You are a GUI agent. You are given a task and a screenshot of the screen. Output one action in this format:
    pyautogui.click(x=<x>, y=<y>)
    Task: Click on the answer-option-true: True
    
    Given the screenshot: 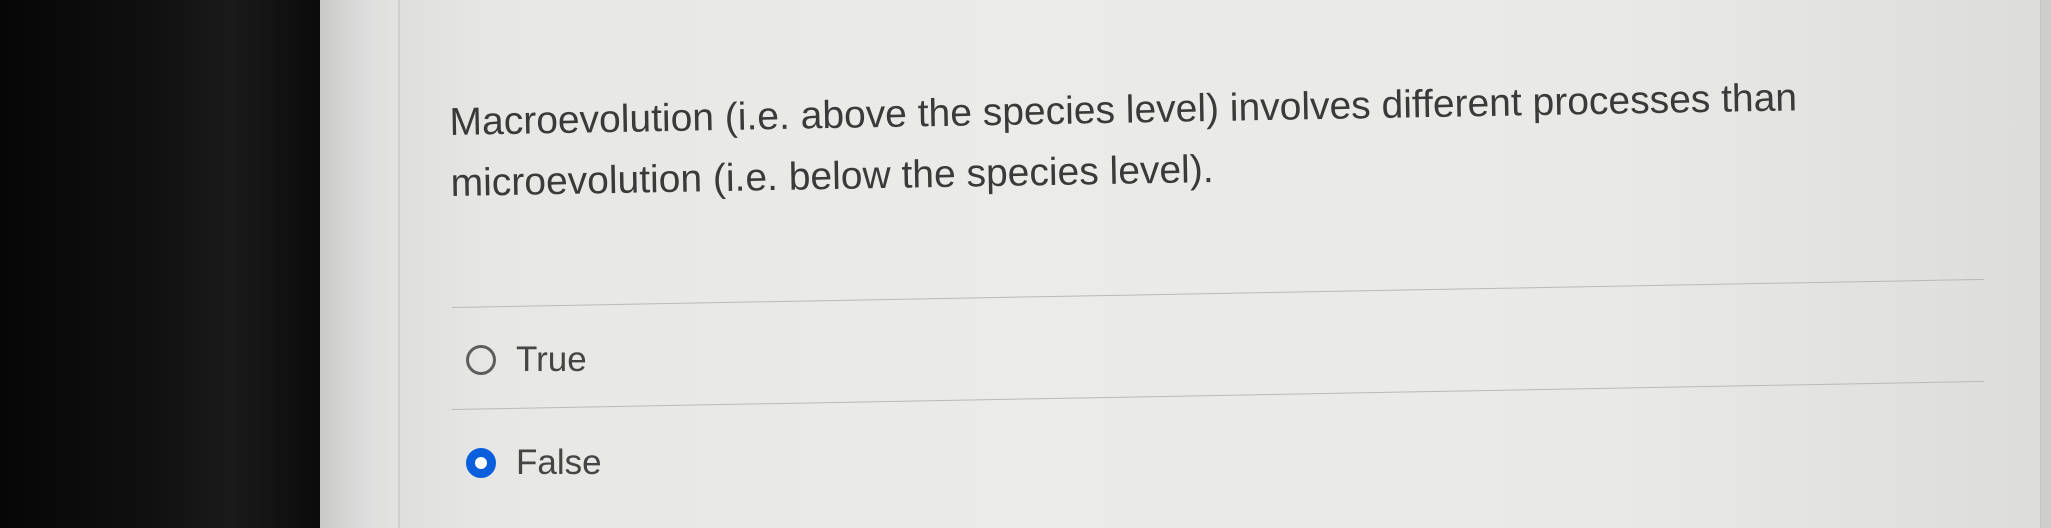 What is the action you would take?
    pyautogui.click(x=526, y=360)
    